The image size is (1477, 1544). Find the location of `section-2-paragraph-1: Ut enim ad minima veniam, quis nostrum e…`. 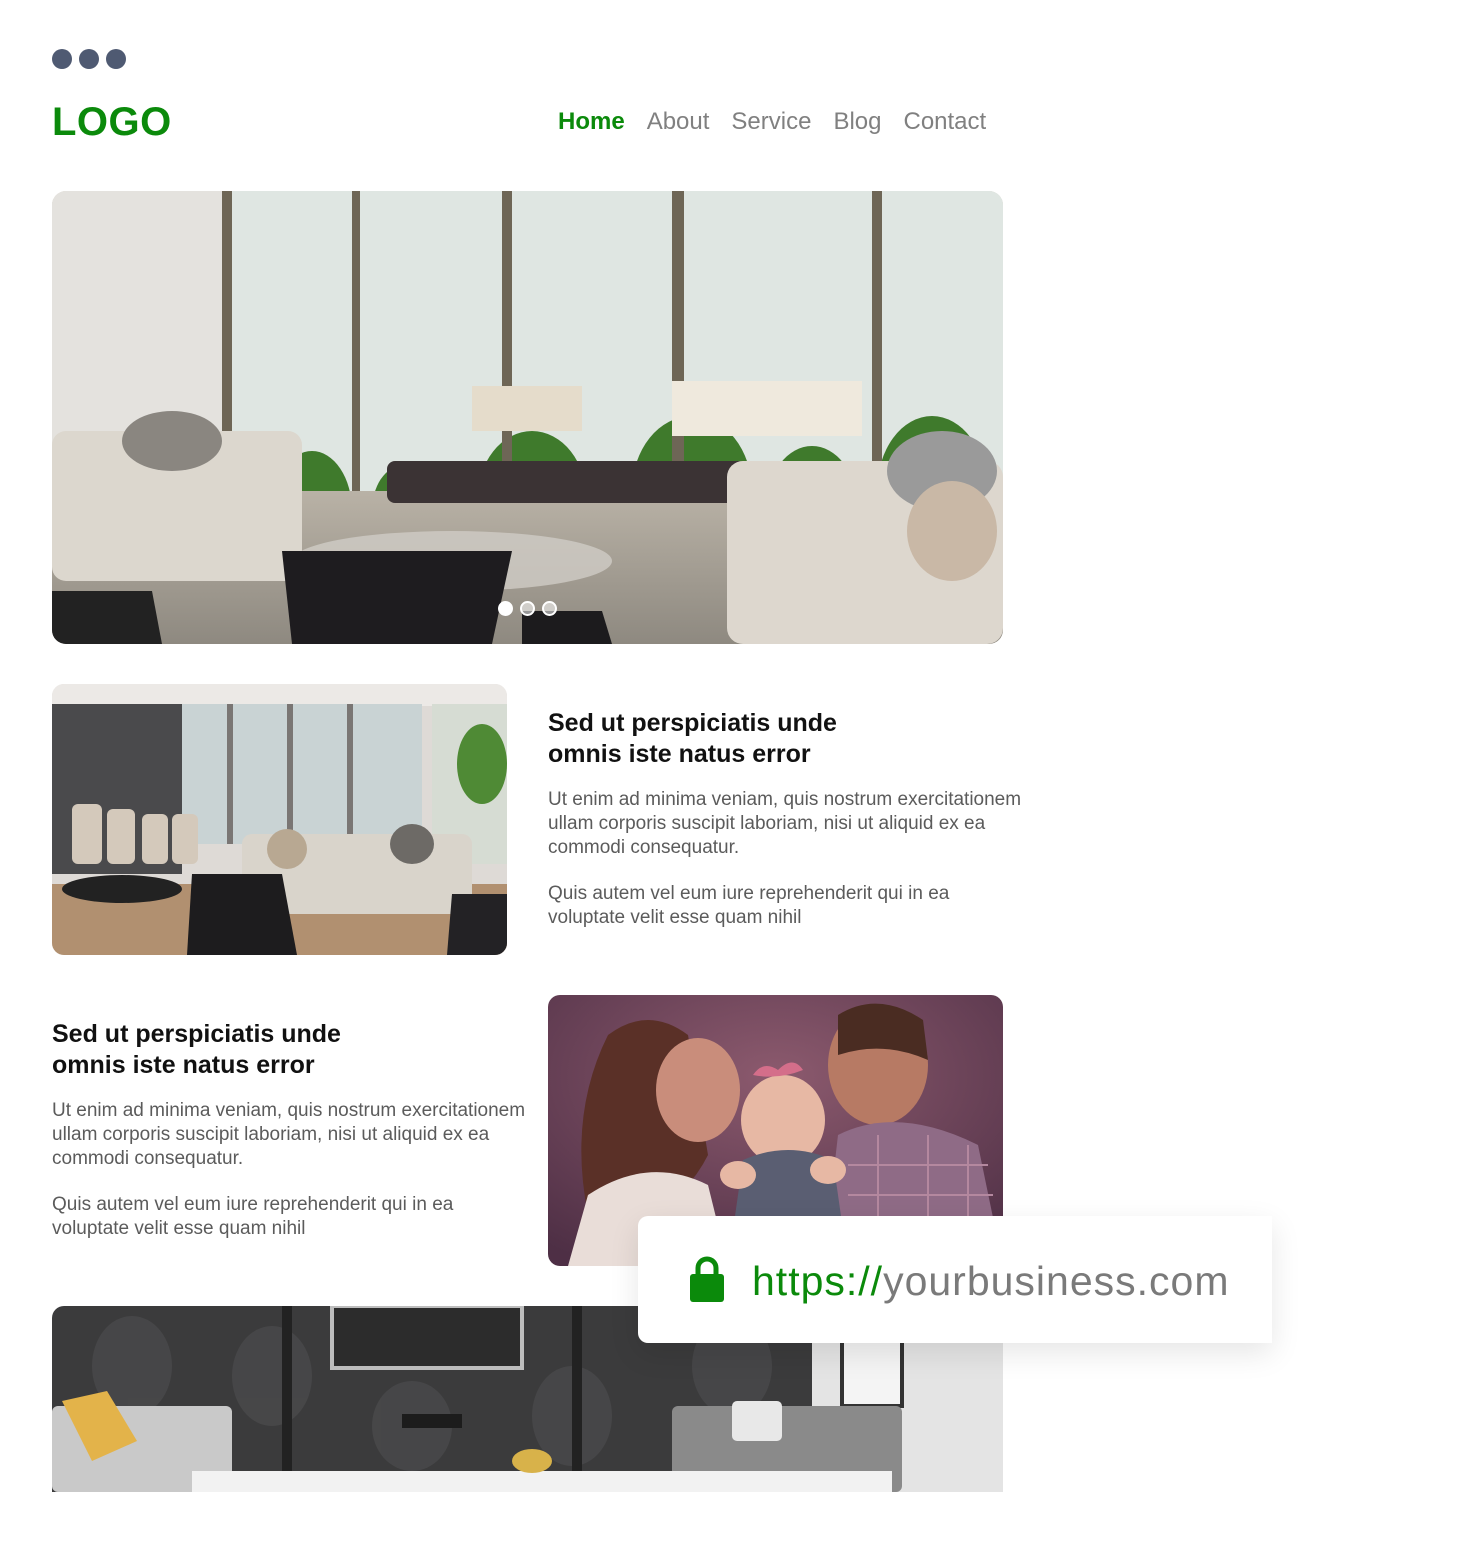

section-2-paragraph-1: Ut enim ad minima veniam, quis nostrum e… is located at coordinates (289, 1134).